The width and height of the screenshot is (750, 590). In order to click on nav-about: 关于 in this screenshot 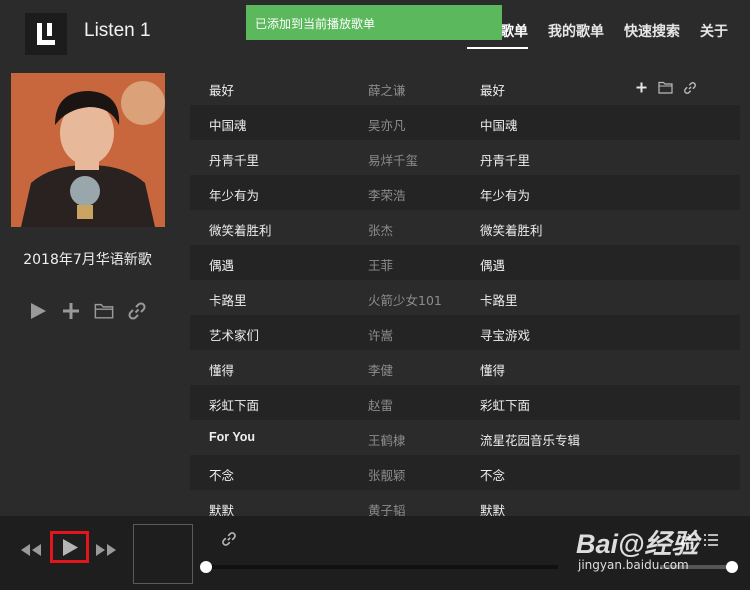, I will do `click(714, 35)`.